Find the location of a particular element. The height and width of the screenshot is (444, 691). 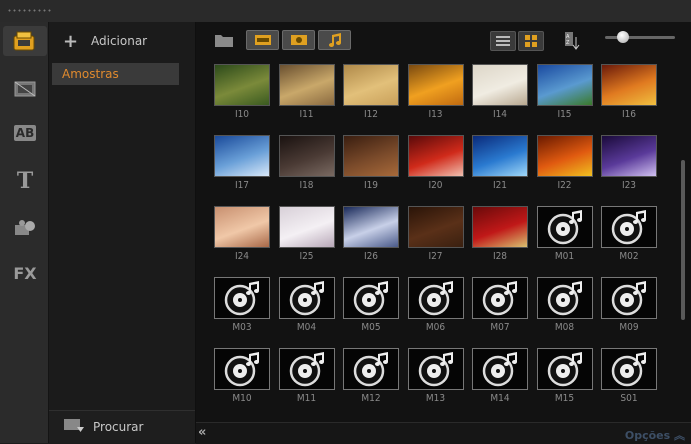

image-clip-tile: I10 is located at coordinates (242, 94).